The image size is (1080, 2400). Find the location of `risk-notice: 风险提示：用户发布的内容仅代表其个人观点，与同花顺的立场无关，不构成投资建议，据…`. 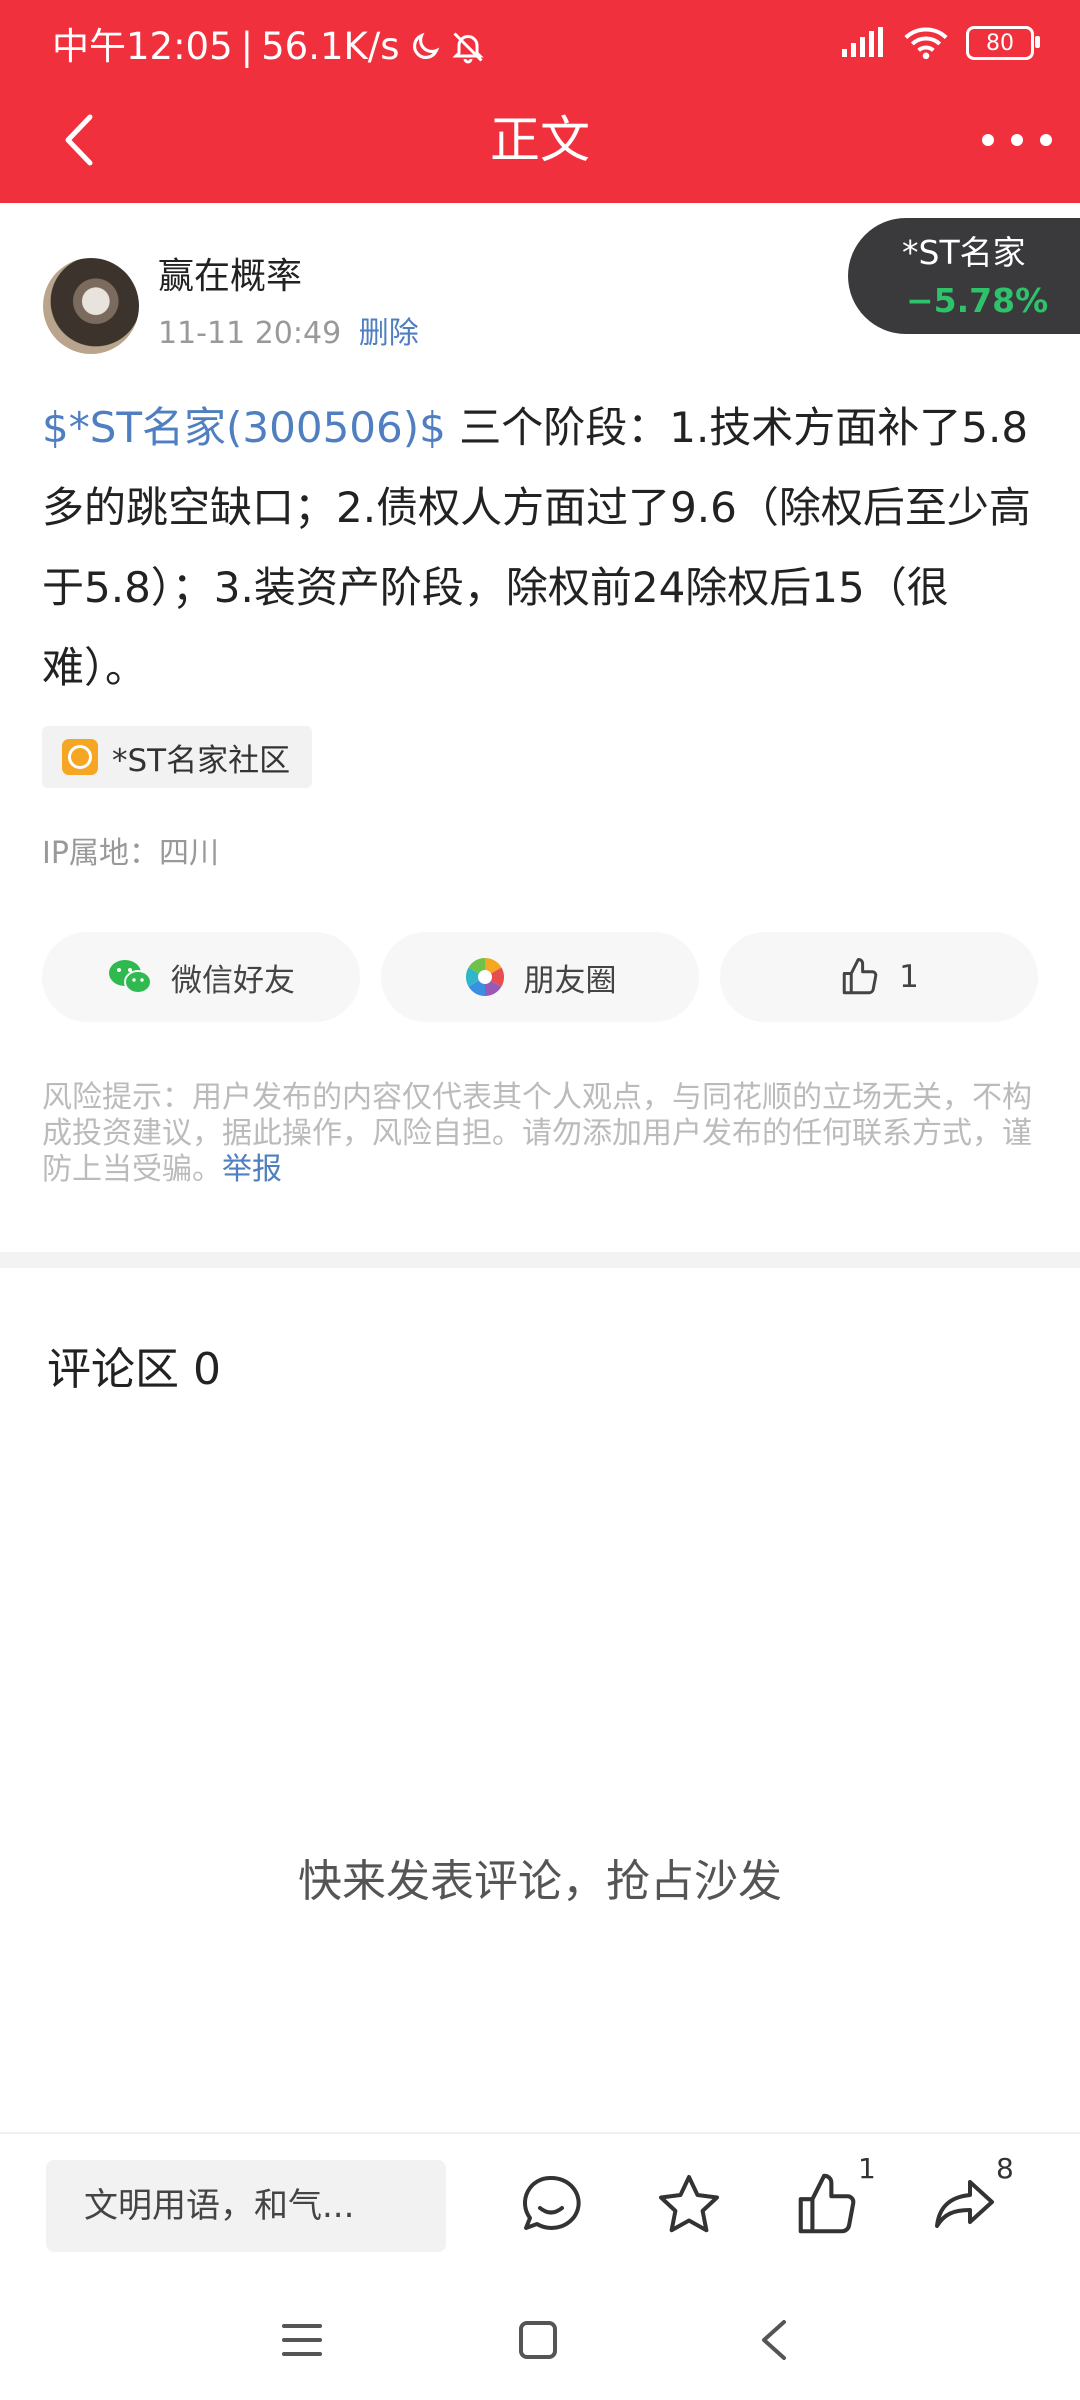

risk-notice: 风险提示：用户发布的内容仅代表其个人观点，与同花顺的立场无关，不构成投资建议，据… is located at coordinates (542, 1134).